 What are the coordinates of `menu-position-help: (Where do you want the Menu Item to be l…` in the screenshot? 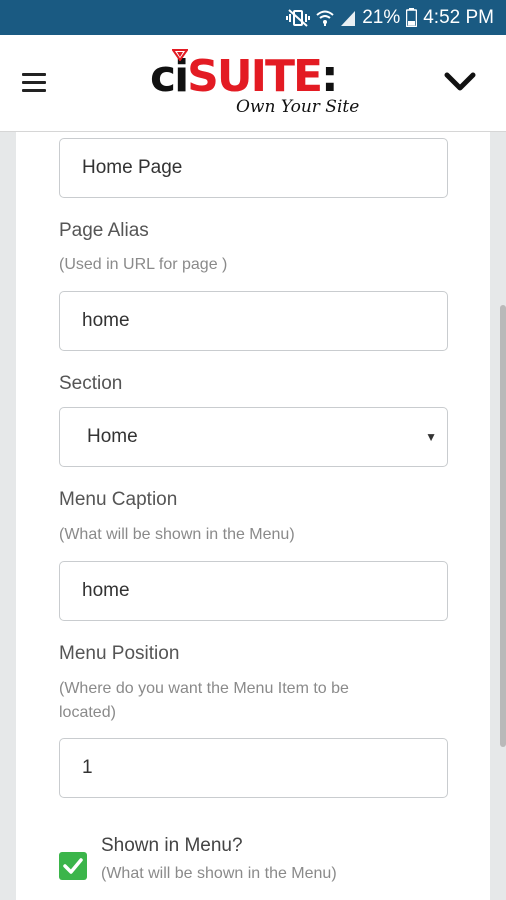 It's located at (204, 700).